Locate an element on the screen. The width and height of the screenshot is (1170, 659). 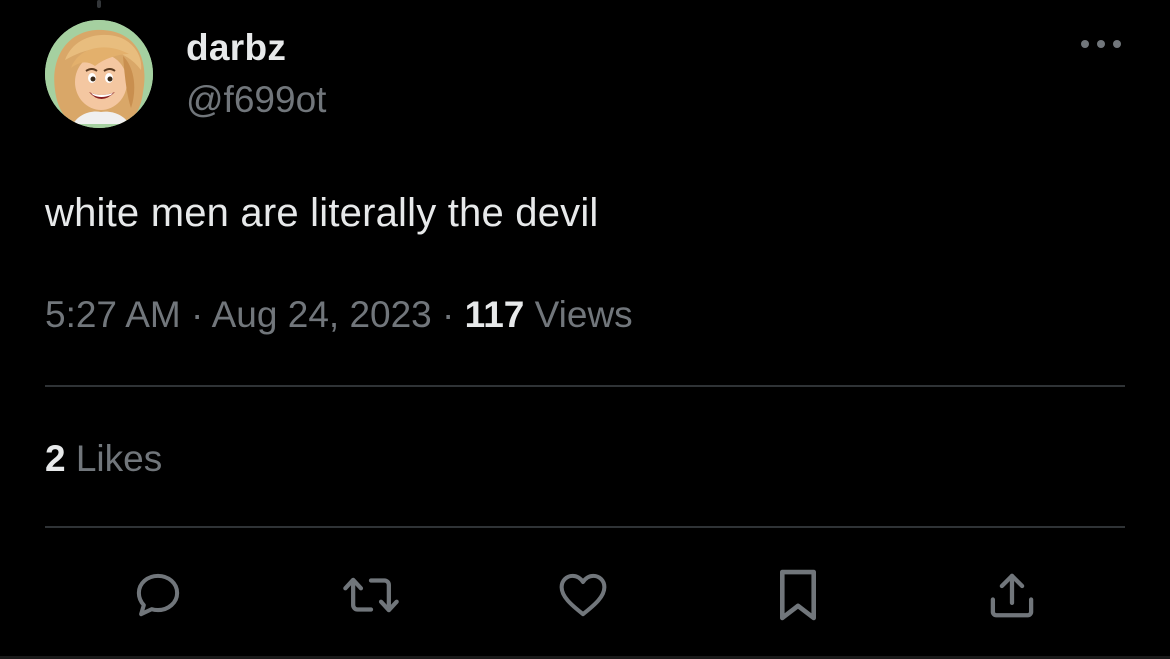
action-bar is located at coordinates (585, 595).